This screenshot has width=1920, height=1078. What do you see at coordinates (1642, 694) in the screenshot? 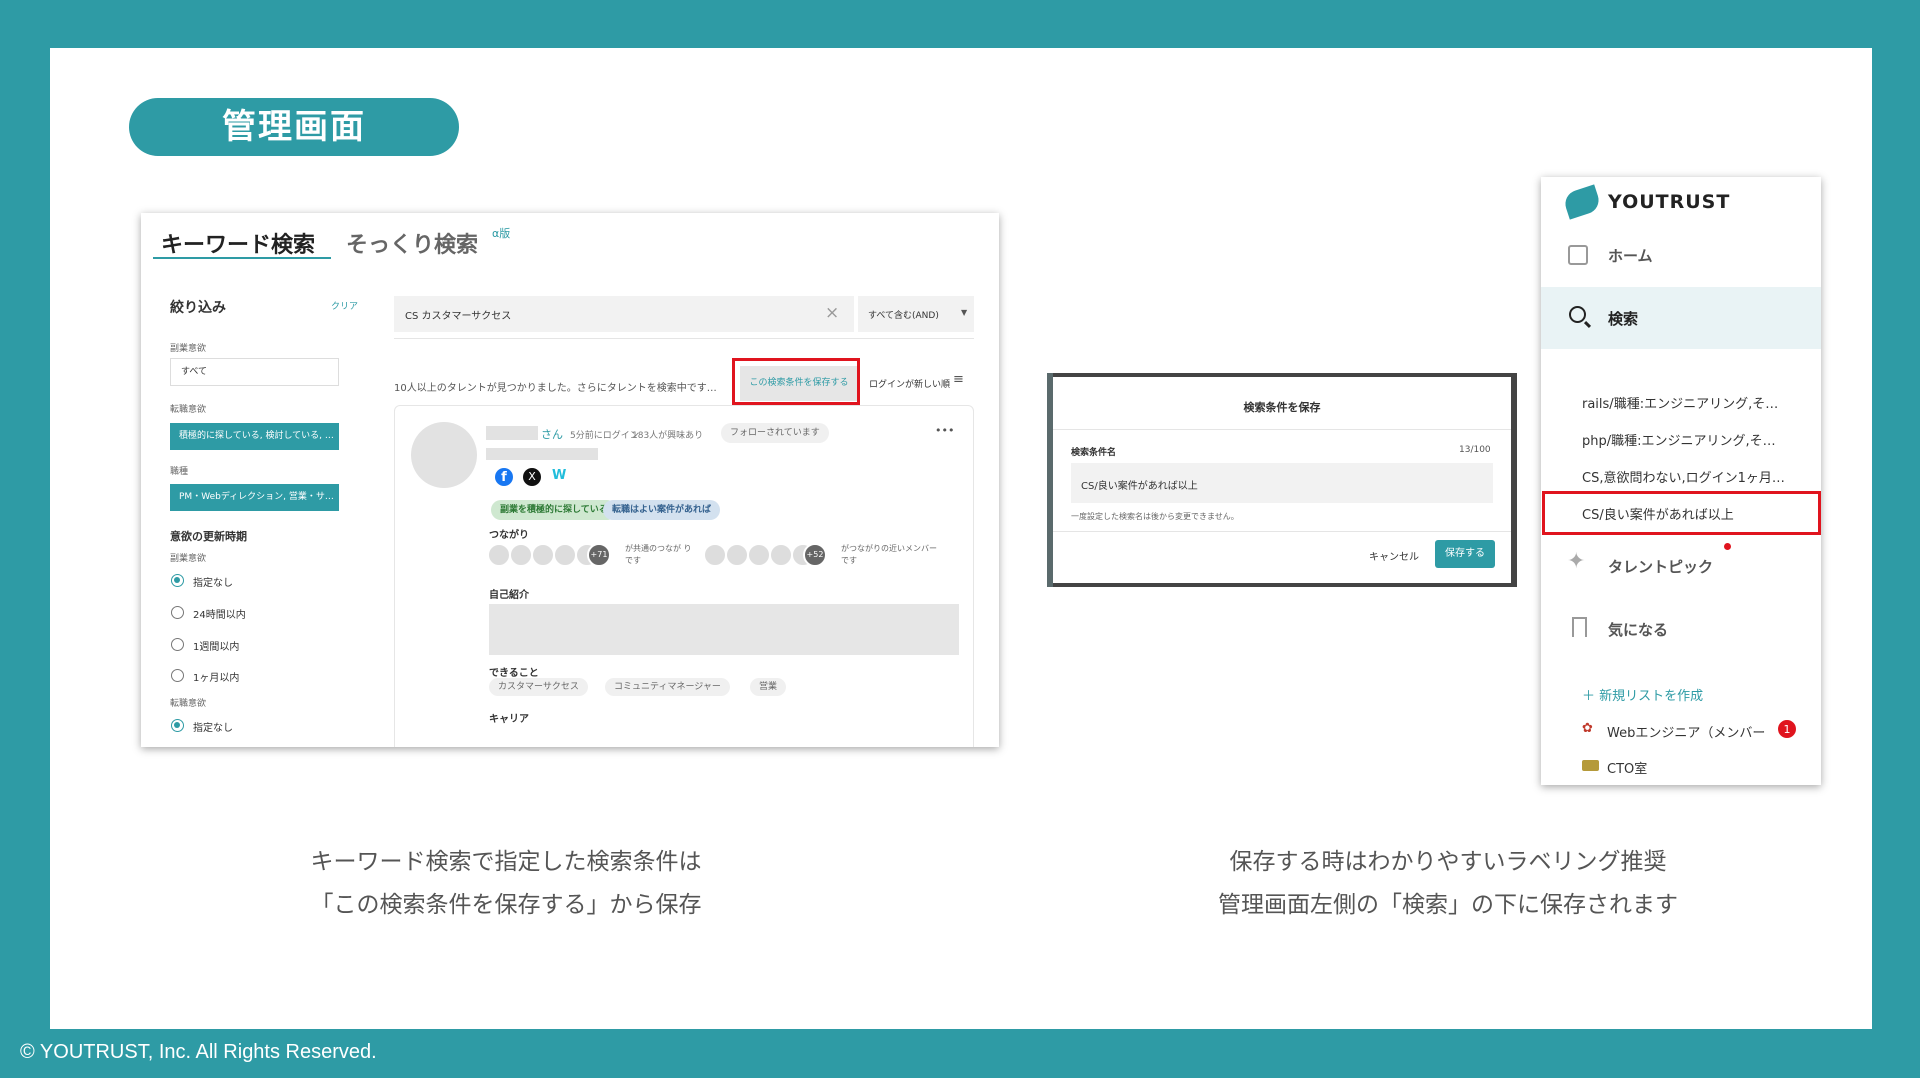
I see `new-list-link: ＋ 新規リストを作成` at bounding box center [1642, 694].